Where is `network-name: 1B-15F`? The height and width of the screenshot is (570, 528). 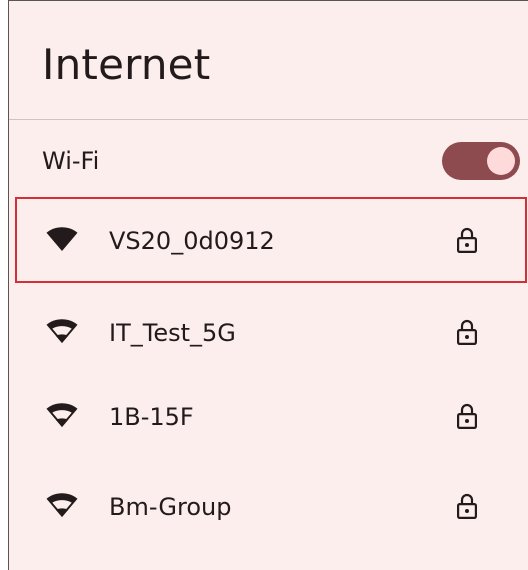
network-name: 1B-15F is located at coordinates (151, 417).